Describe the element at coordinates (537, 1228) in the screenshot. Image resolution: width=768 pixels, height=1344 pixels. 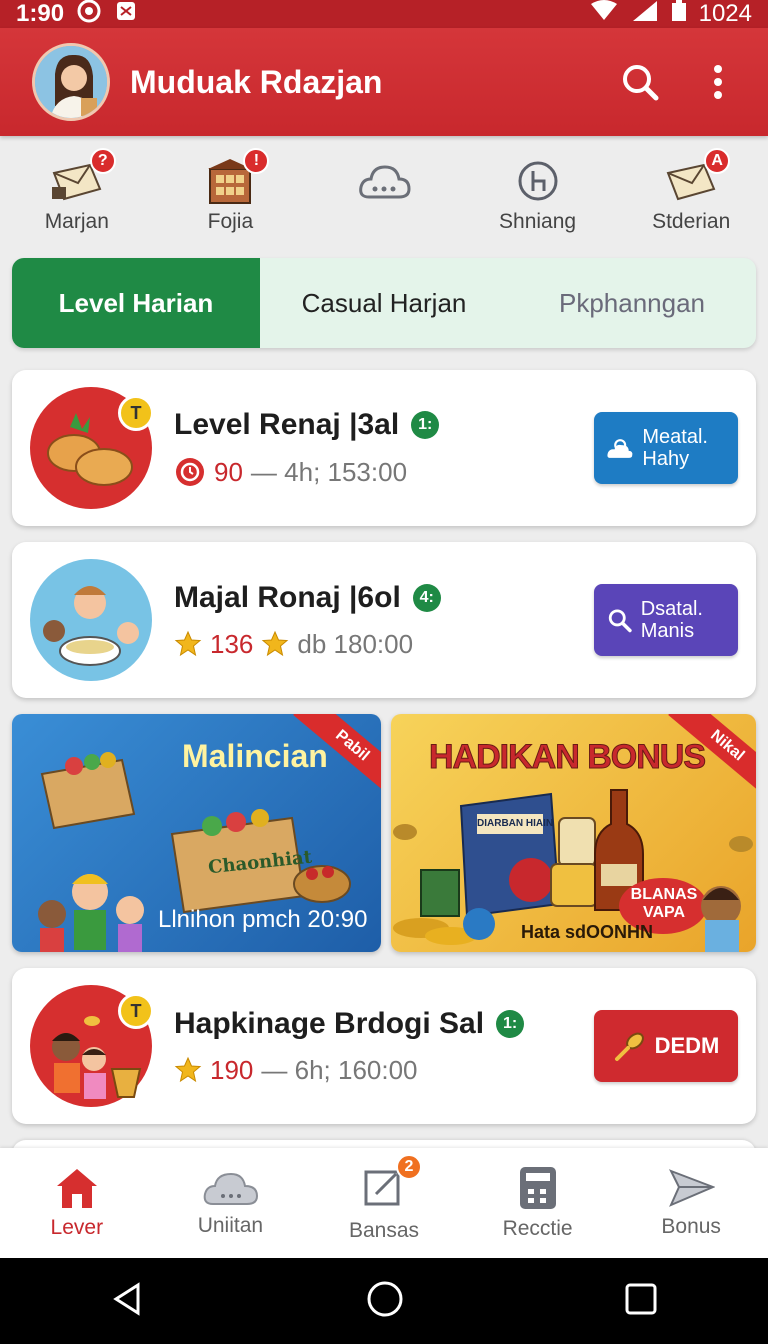
I see `bottom-nav-label: Recctie` at that location.